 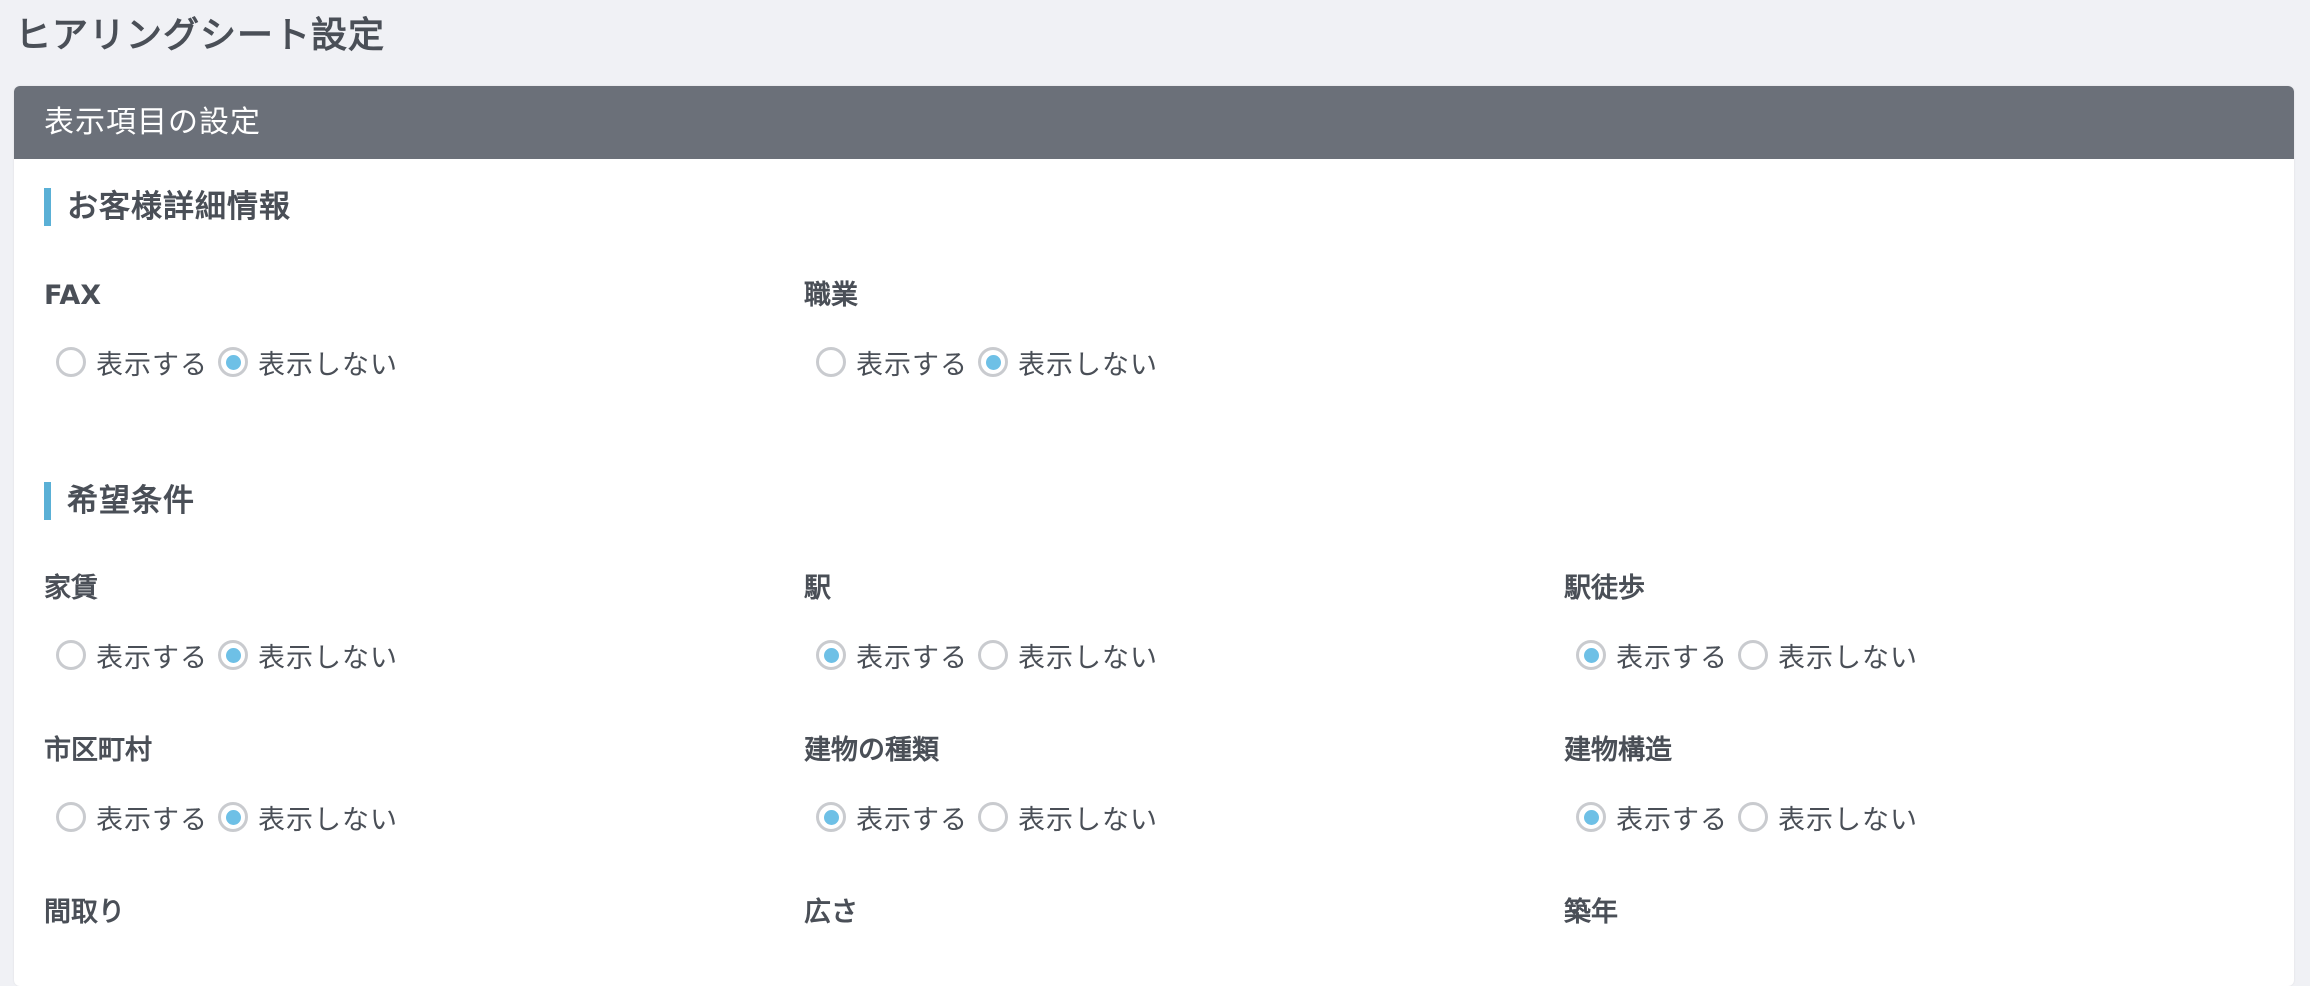 What do you see at coordinates (871, 750) in the screenshot?
I see `field-label: 建物の種類` at bounding box center [871, 750].